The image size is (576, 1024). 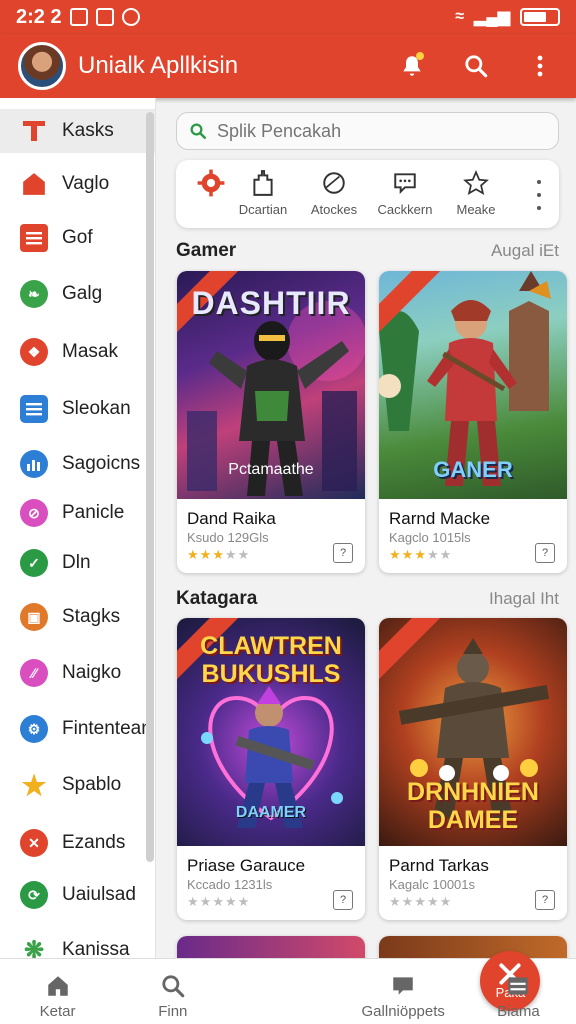 What do you see at coordinates (271, 469) in the screenshot?
I see `game-cover-caption: Pctamaathe` at bounding box center [271, 469].